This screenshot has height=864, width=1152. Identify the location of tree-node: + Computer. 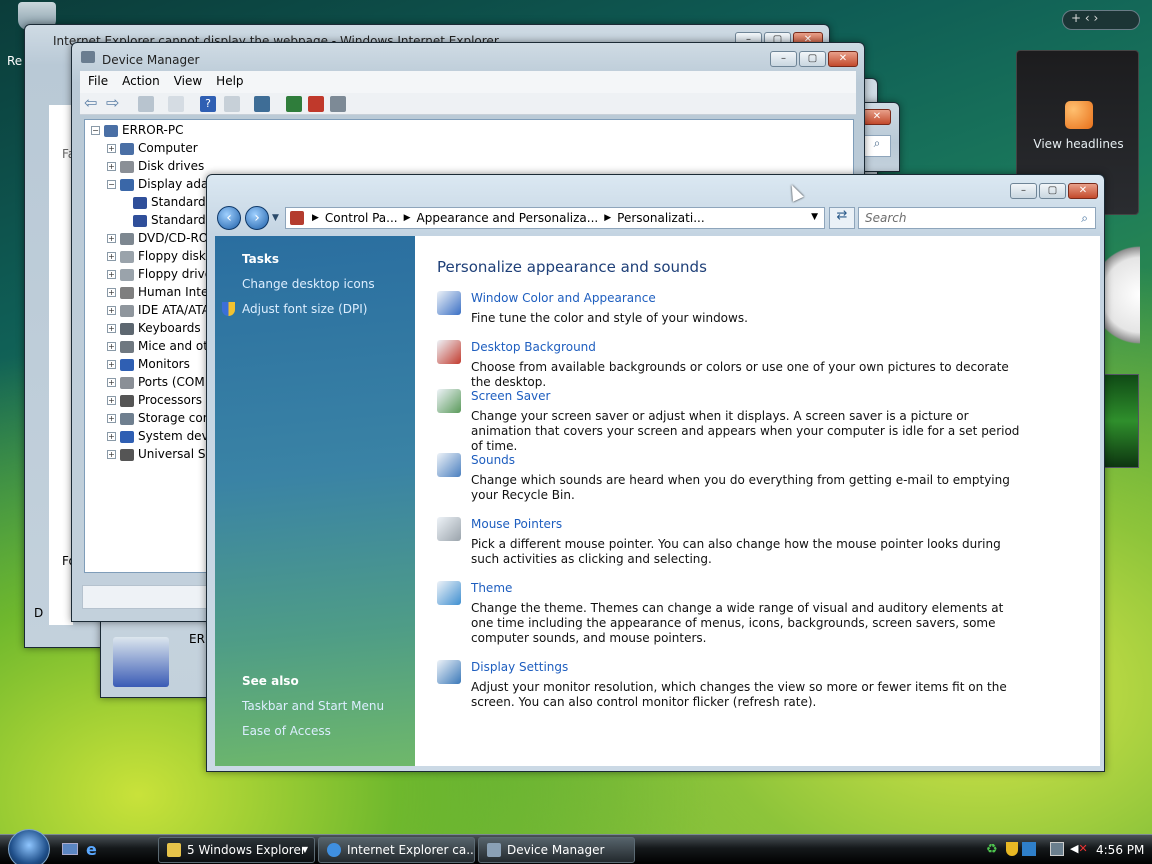
(152, 150).